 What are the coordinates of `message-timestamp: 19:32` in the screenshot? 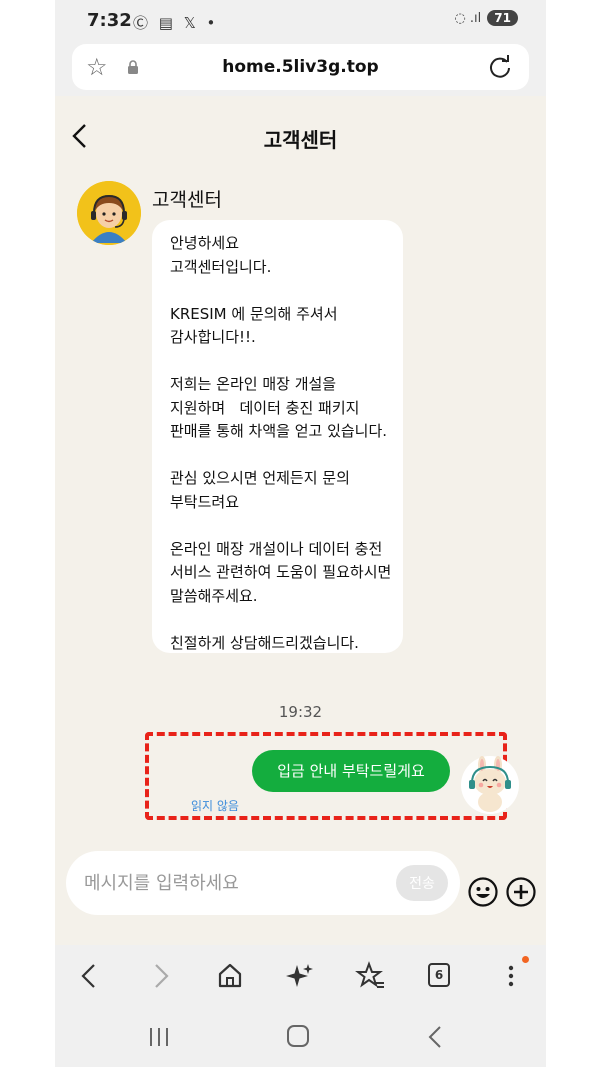 It's located at (300, 712).